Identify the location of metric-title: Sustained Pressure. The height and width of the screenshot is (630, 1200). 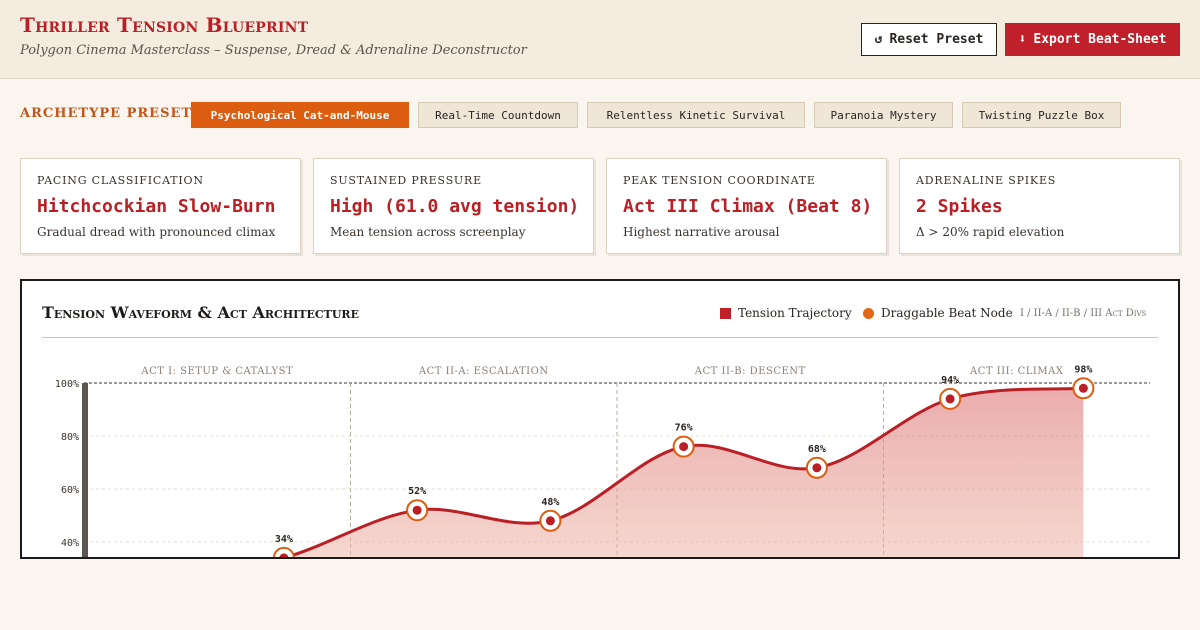
(406, 180).